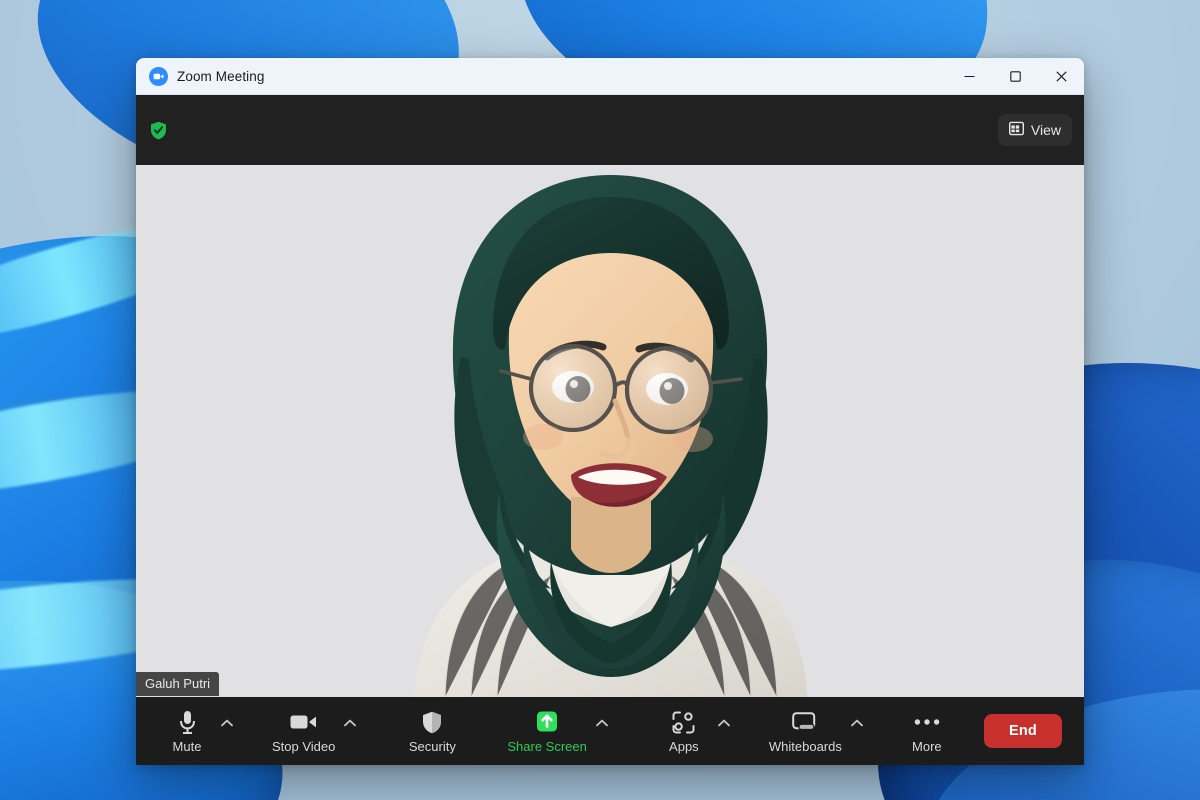 This screenshot has height=800, width=1200. I want to click on view-button-label: View, so click(1045, 130).